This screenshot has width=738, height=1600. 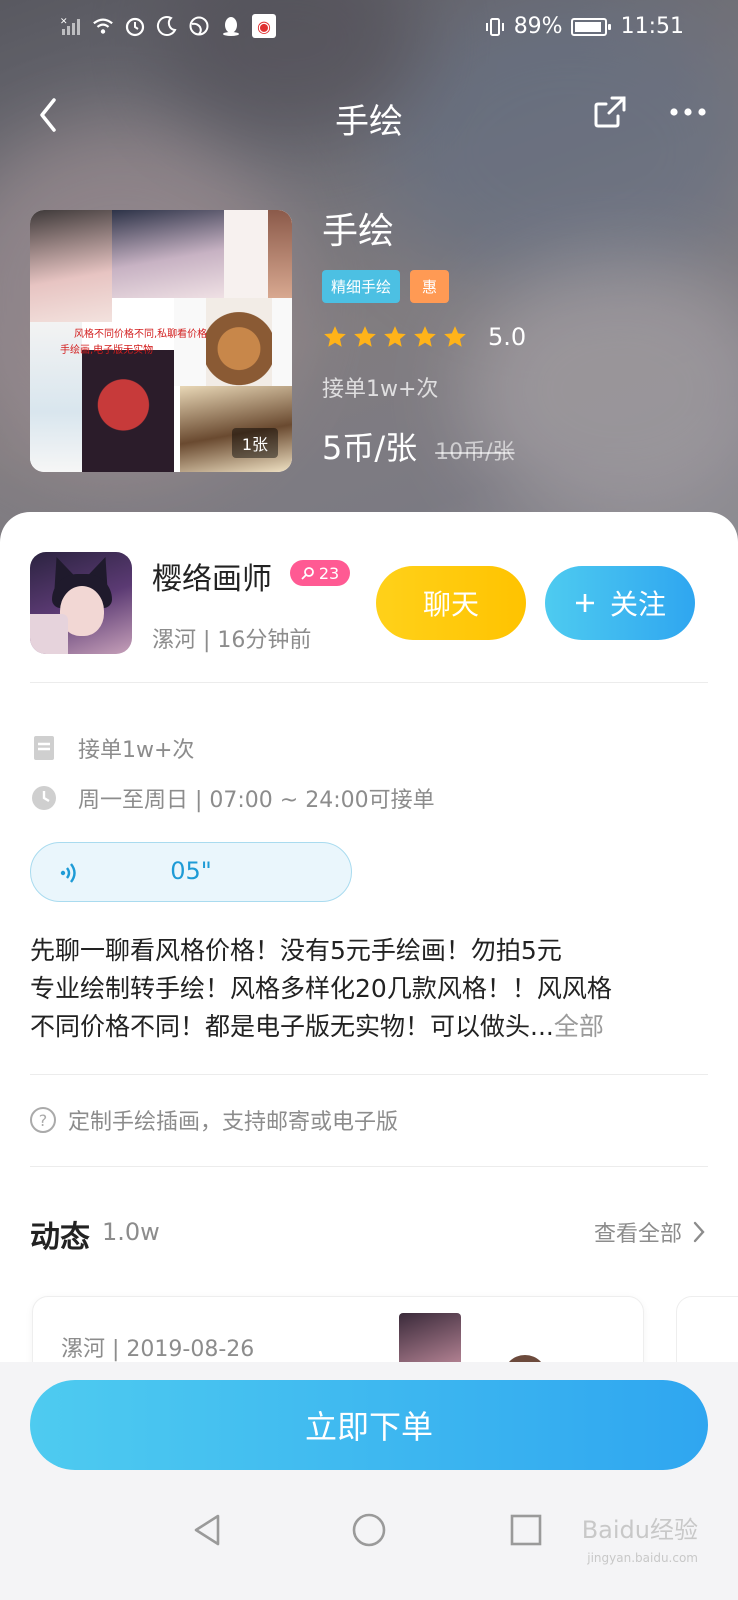 What do you see at coordinates (642, 1558) in the screenshot?
I see `watermark-url: jingyan.baidu.com` at bounding box center [642, 1558].